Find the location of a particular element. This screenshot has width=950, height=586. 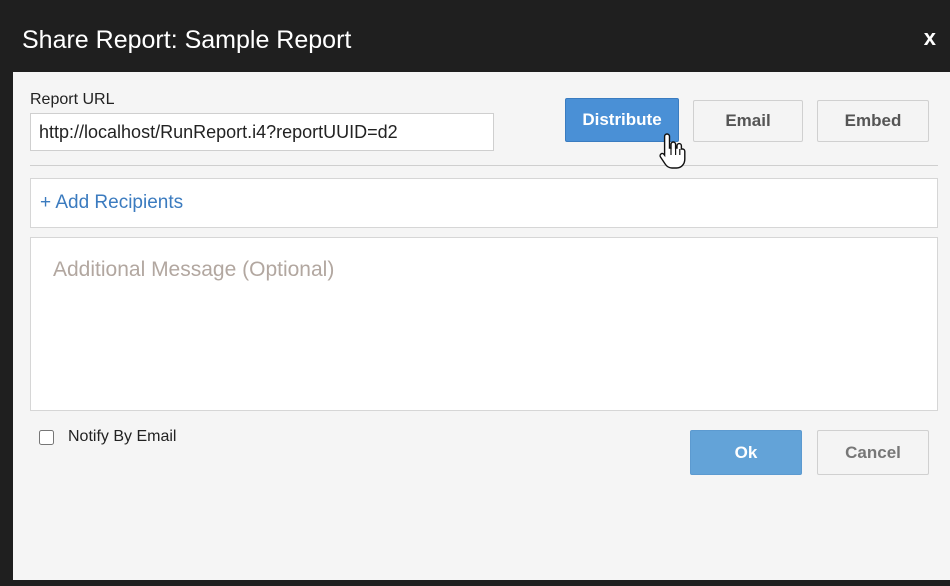

recipients-field: + Add Recipients is located at coordinates (484, 203).